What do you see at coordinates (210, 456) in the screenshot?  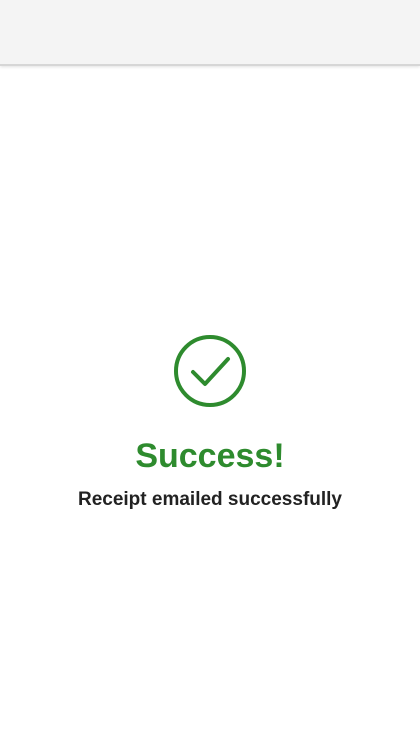 I see `success-title: Success!` at bounding box center [210, 456].